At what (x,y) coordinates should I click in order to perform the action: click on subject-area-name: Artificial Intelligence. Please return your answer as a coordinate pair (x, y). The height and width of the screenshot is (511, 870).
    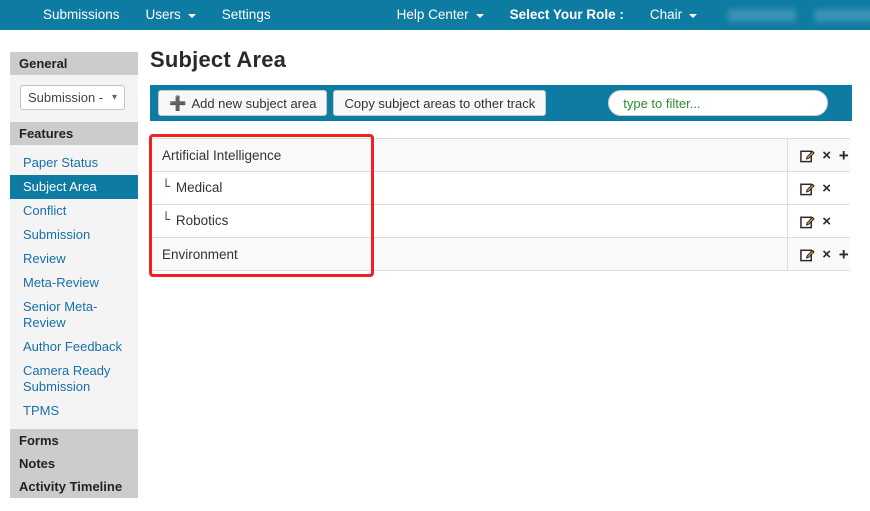
    Looking at the image, I should click on (222, 155).